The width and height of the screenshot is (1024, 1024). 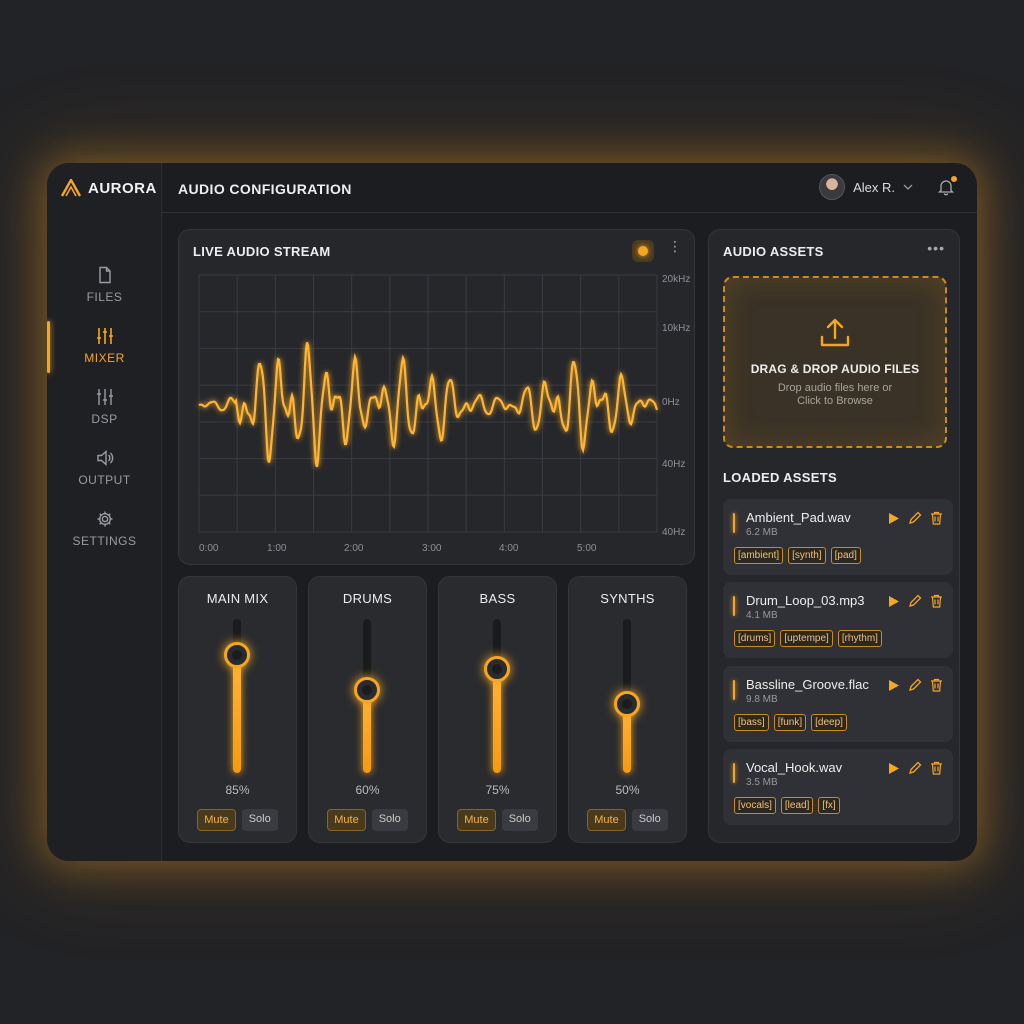 What do you see at coordinates (807, 555) in the screenshot?
I see `tag: [synth]` at bounding box center [807, 555].